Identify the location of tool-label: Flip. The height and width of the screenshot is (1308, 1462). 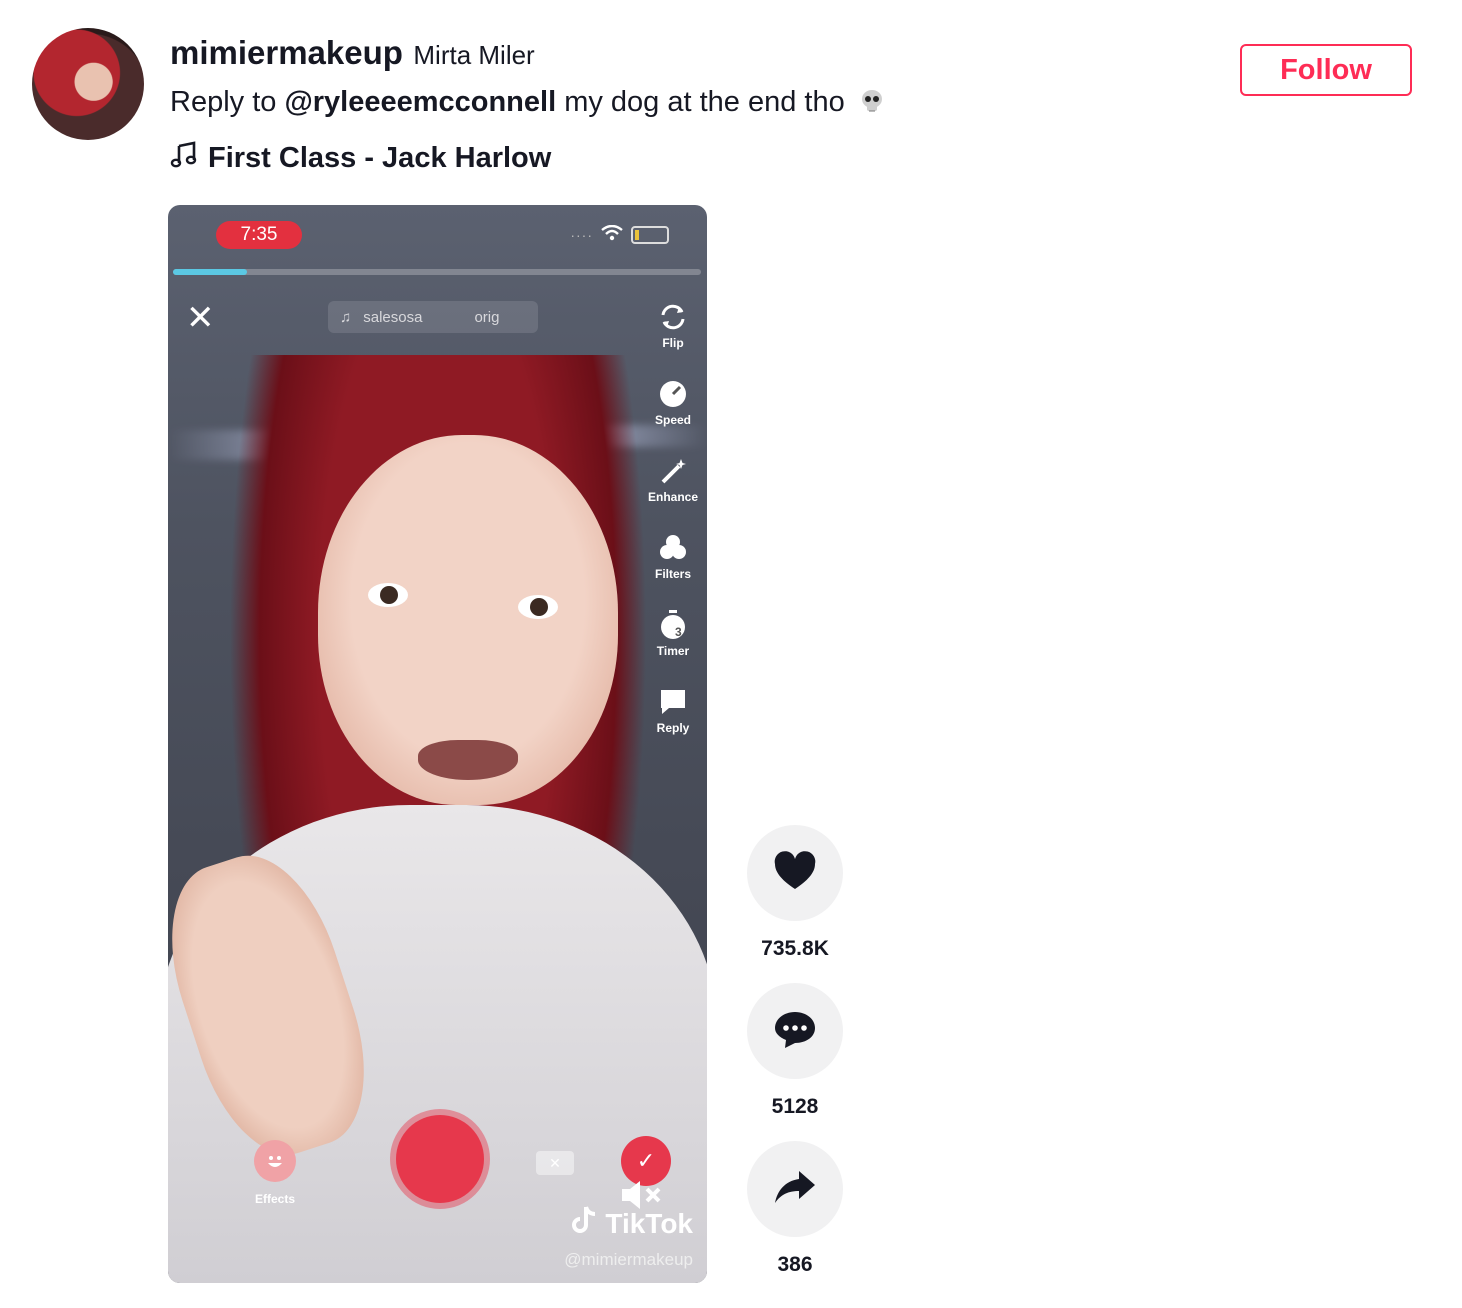
(673, 343).